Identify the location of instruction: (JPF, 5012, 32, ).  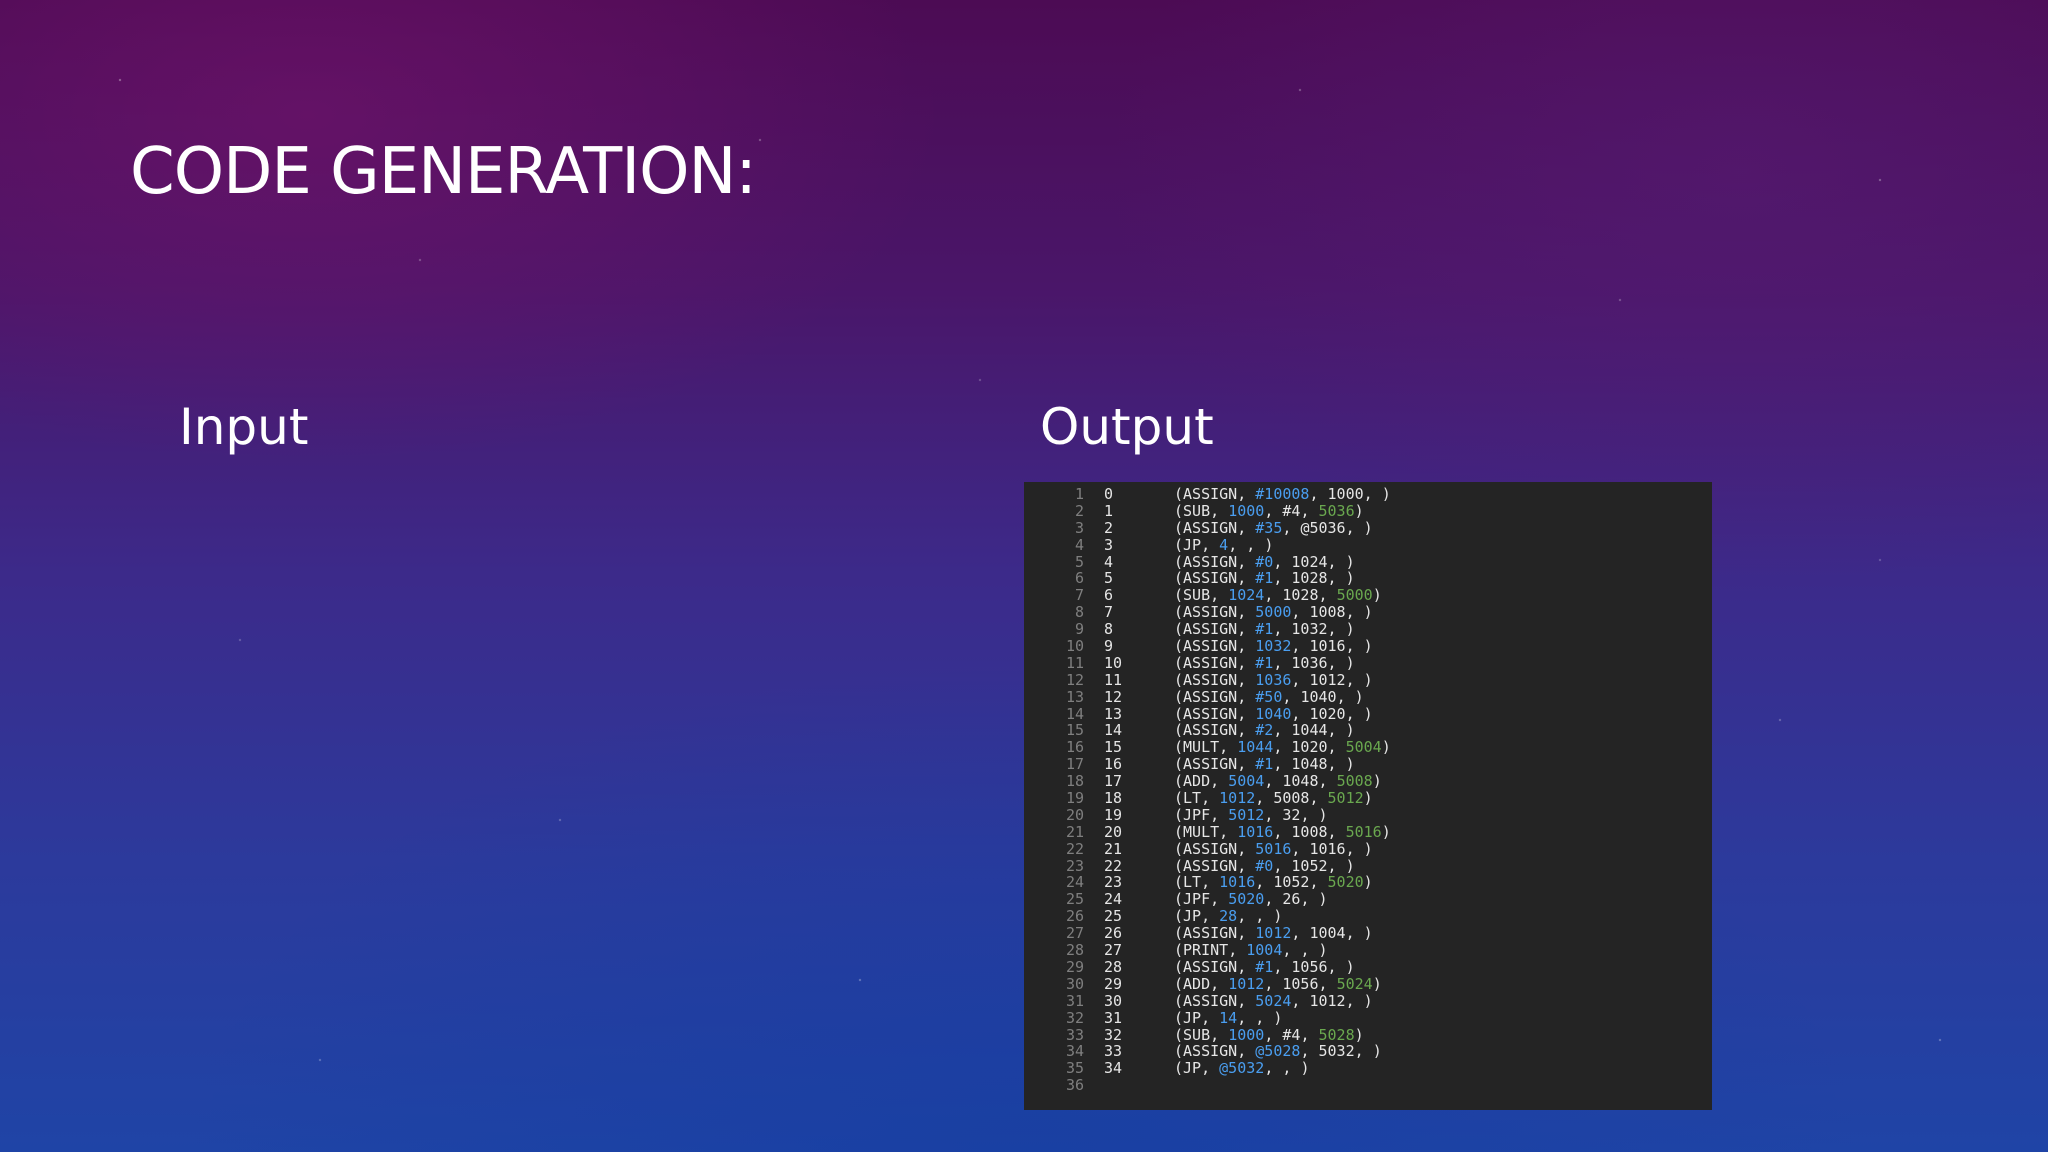
(1251, 814).